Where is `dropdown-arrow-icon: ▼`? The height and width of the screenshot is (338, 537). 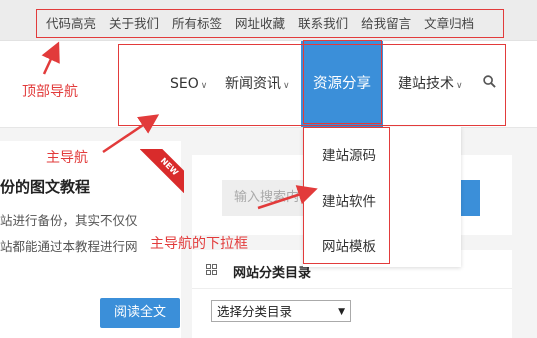
dropdown-arrow-icon: ▼ is located at coordinates (341, 312).